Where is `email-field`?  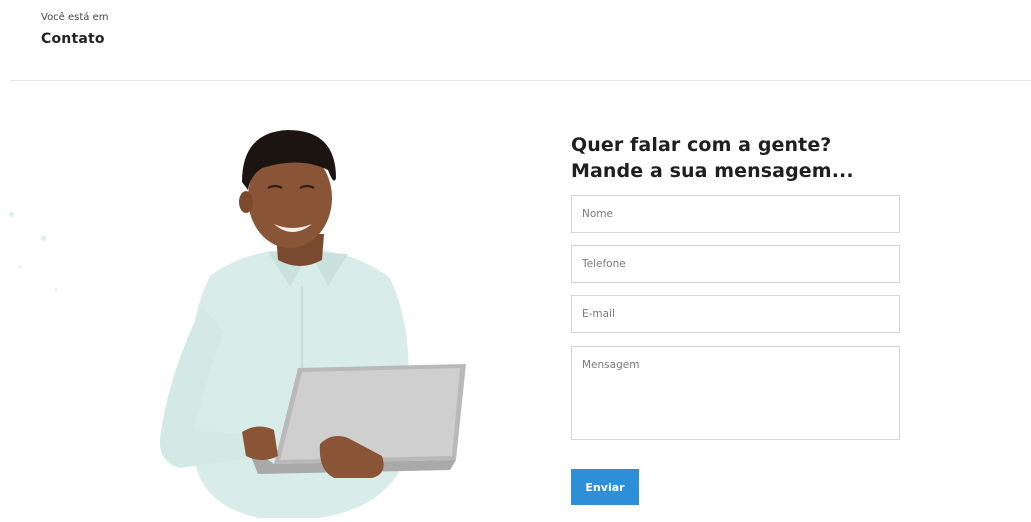 email-field is located at coordinates (735, 314).